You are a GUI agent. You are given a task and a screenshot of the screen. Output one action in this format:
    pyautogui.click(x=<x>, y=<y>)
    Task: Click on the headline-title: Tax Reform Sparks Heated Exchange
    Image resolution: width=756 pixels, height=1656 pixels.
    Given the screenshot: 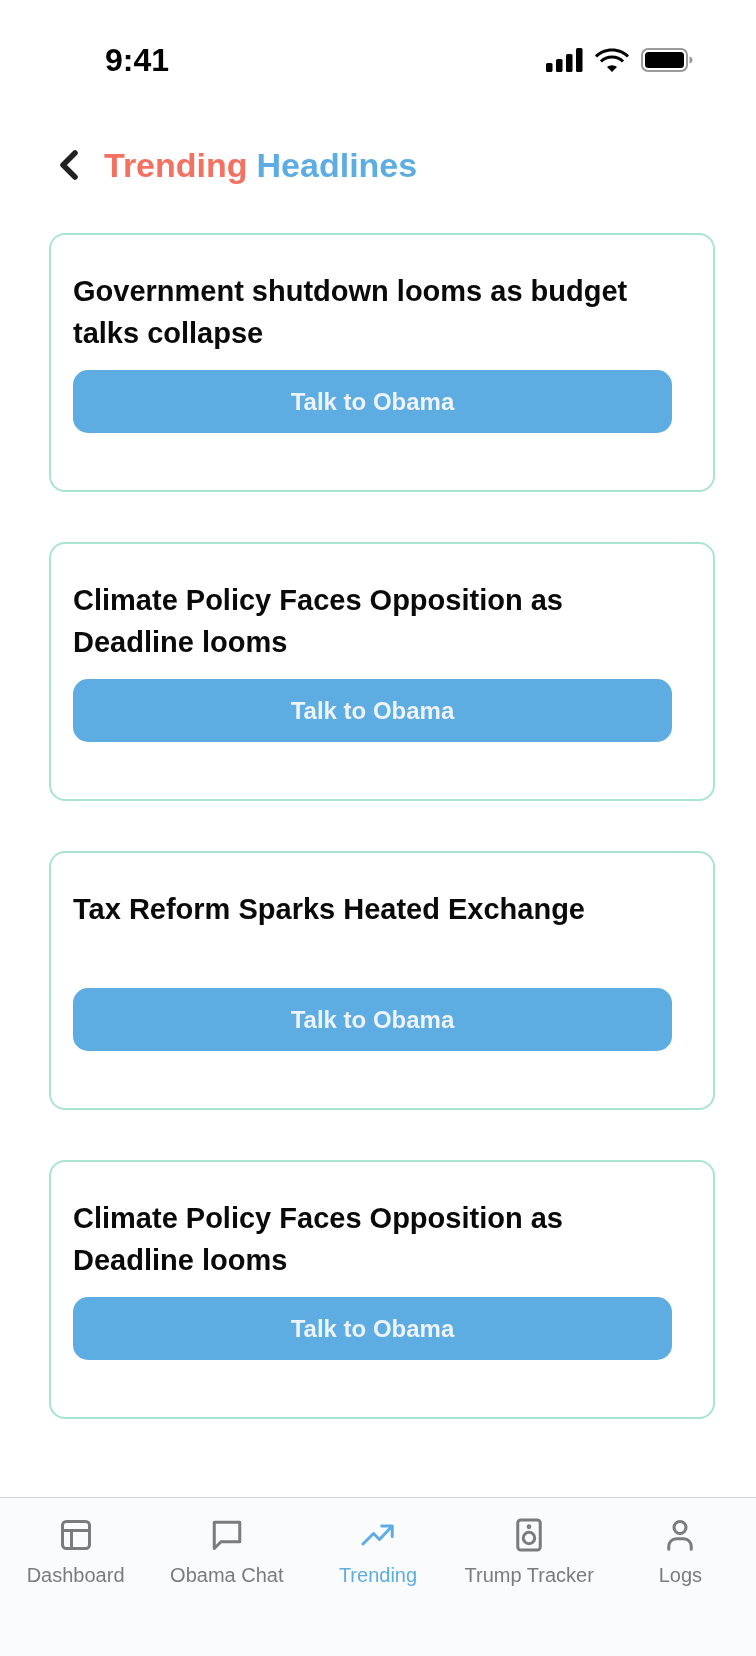 What is the action you would take?
    pyautogui.click(x=329, y=909)
    